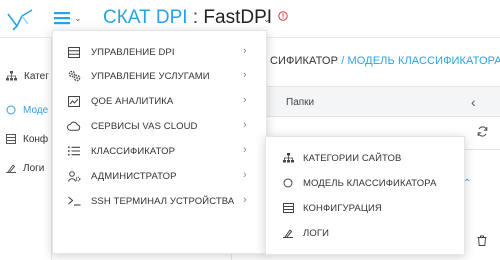 The width and height of the screenshot is (500, 260). Describe the element at coordinates (74, 201) in the screenshot. I see `terminal-icon` at that location.